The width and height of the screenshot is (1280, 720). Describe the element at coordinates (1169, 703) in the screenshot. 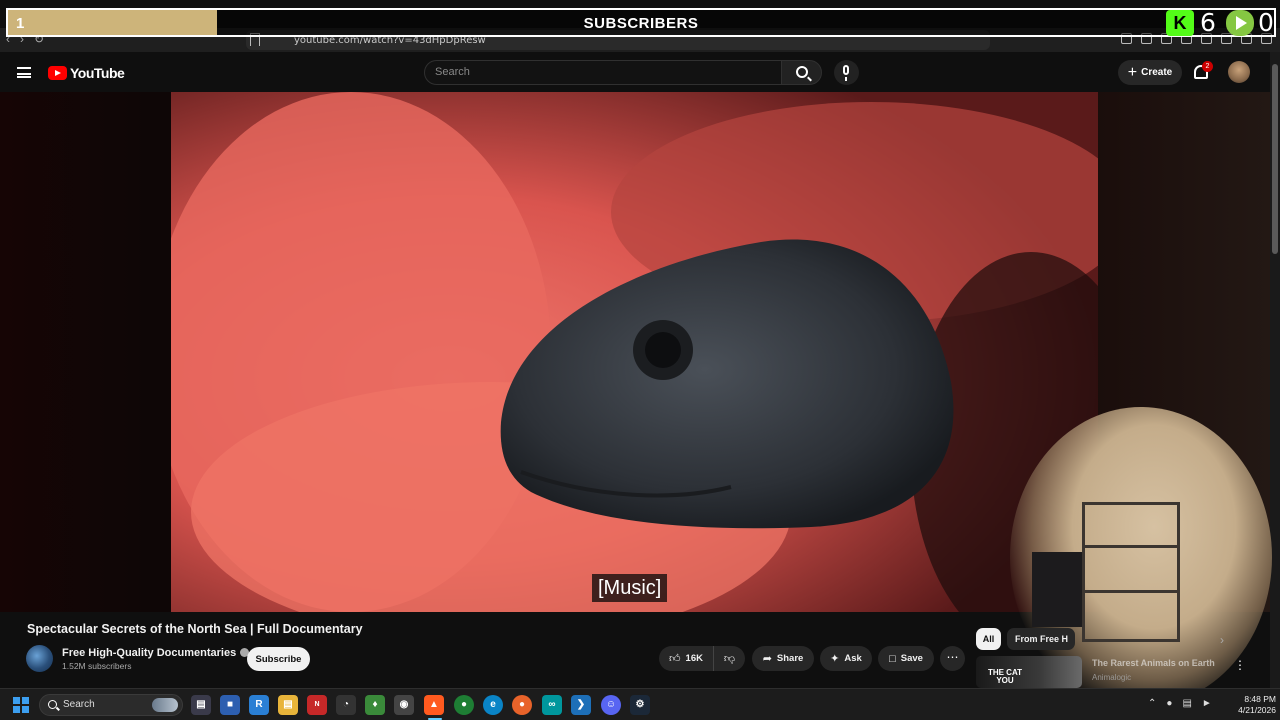

I see `microphone-icon: ●` at that location.